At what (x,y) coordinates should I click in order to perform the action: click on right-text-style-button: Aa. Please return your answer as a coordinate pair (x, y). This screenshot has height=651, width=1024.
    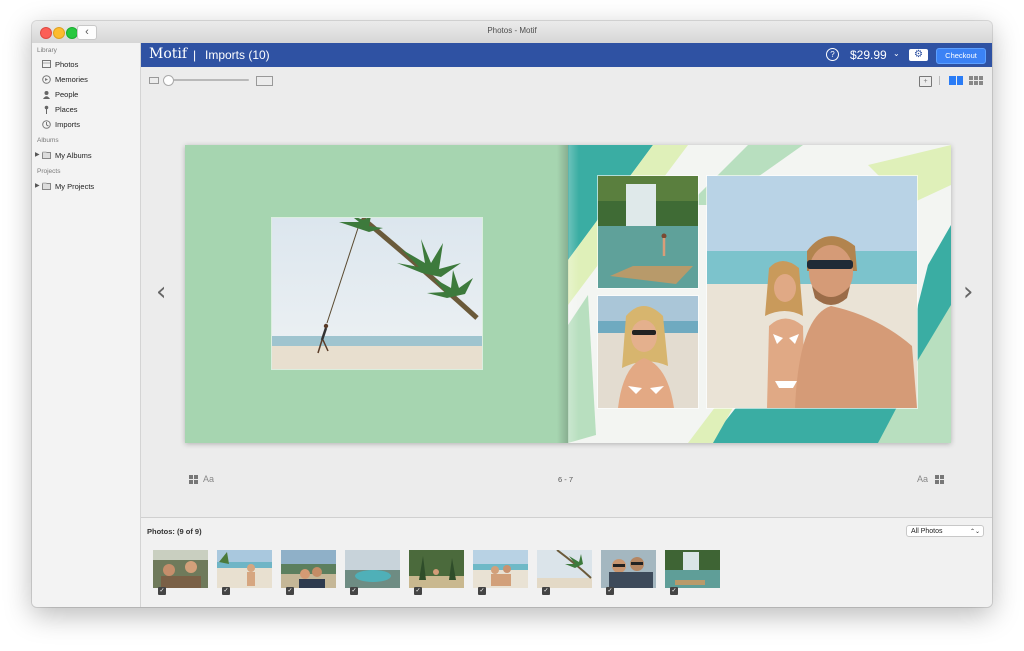
    Looking at the image, I should click on (922, 479).